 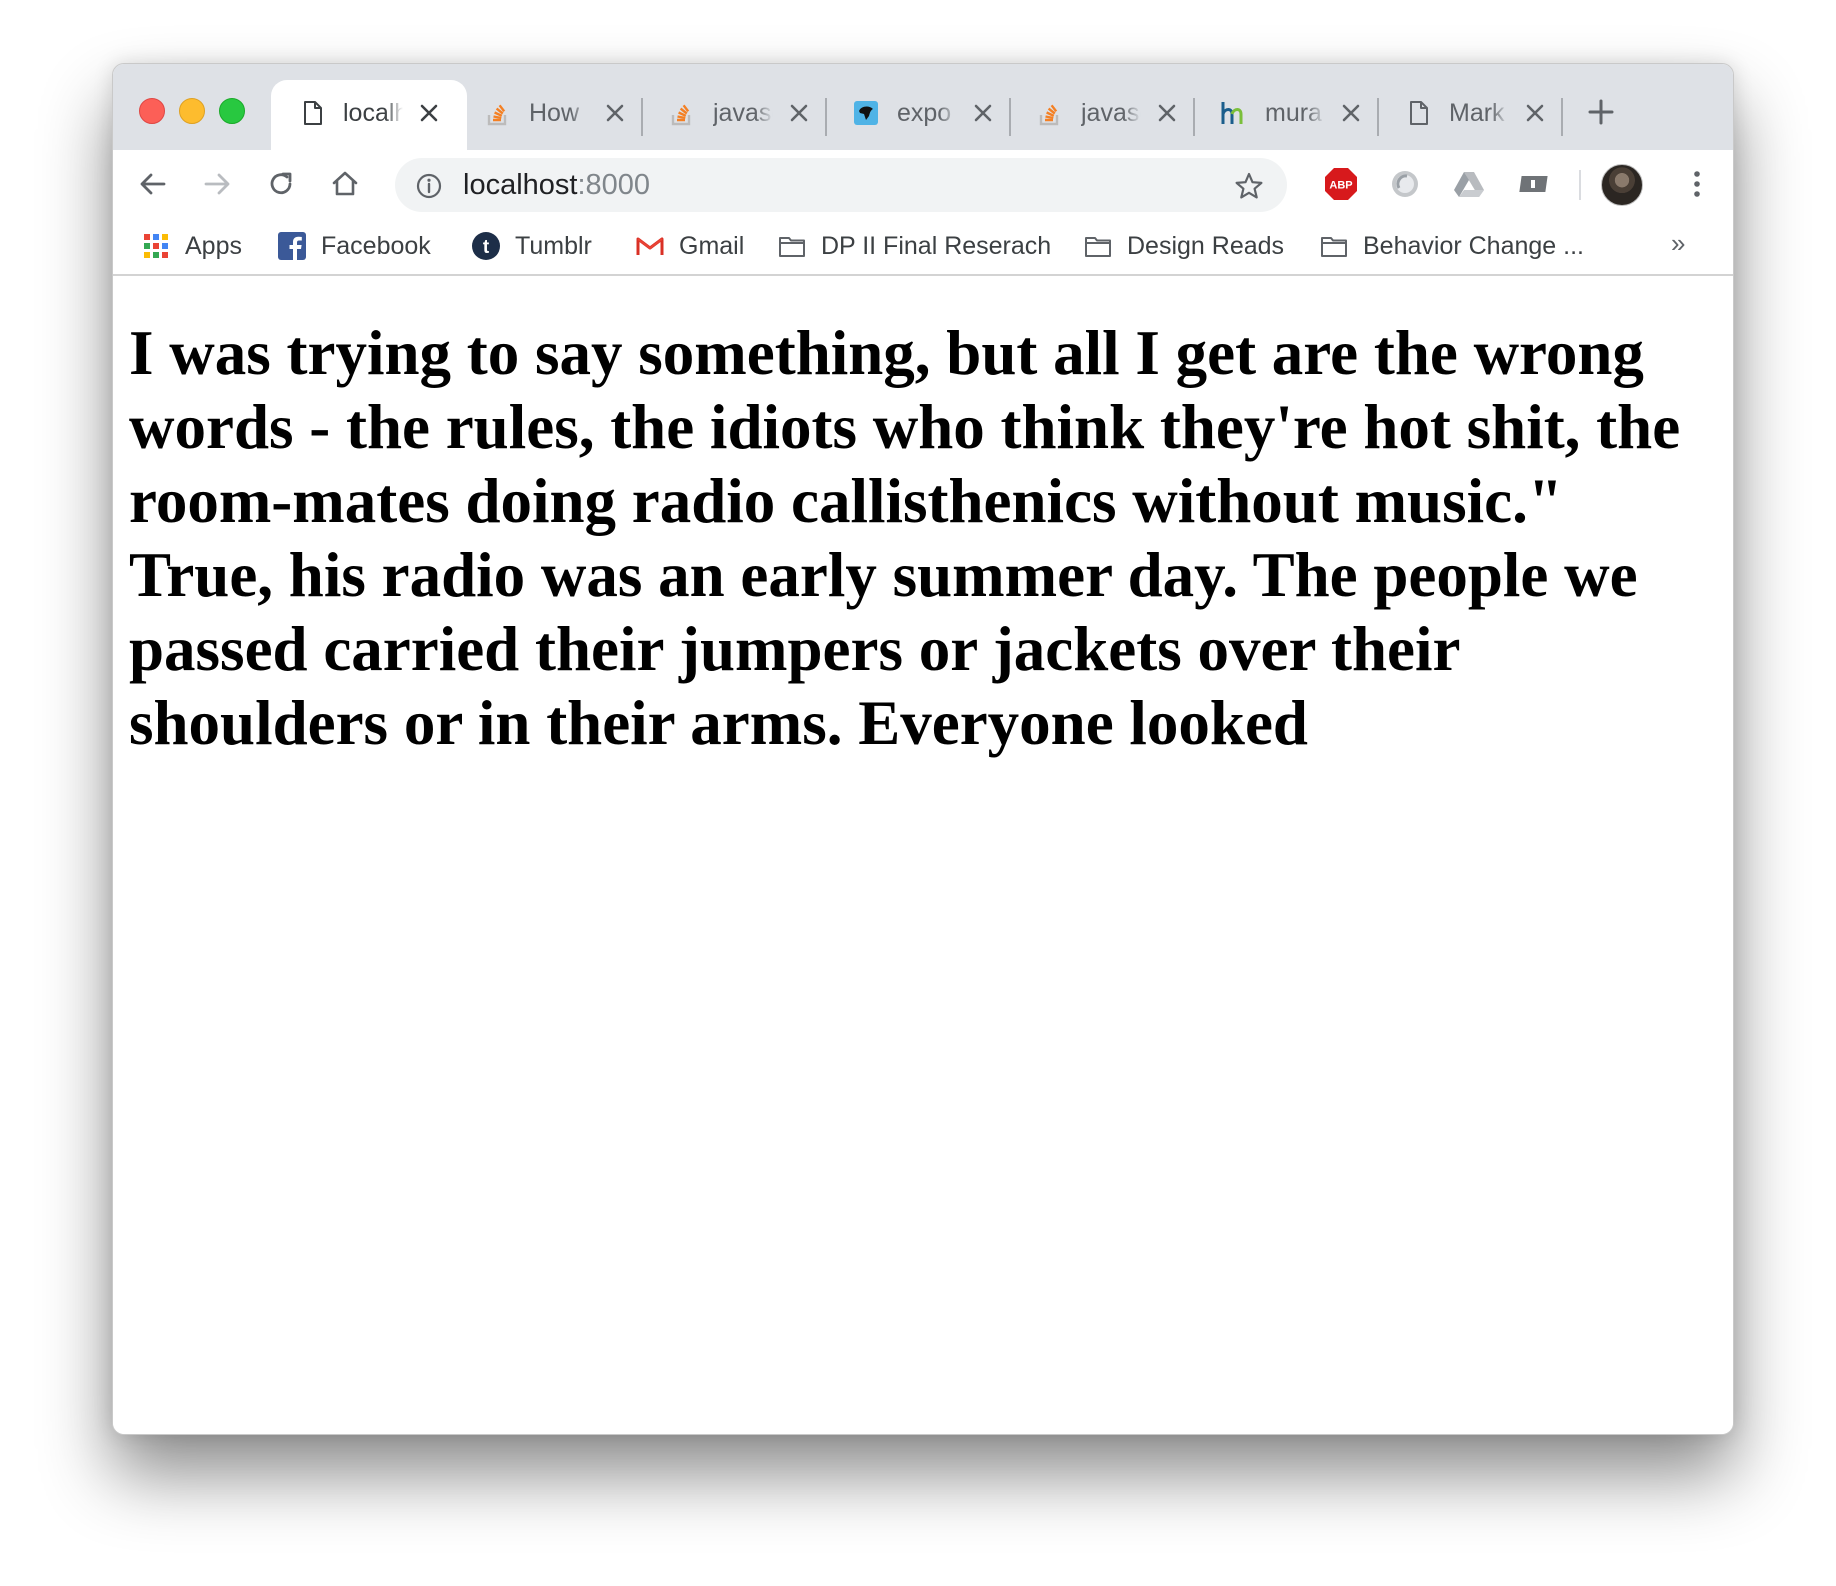 I want to click on svg-text: t, so click(x=486, y=247).